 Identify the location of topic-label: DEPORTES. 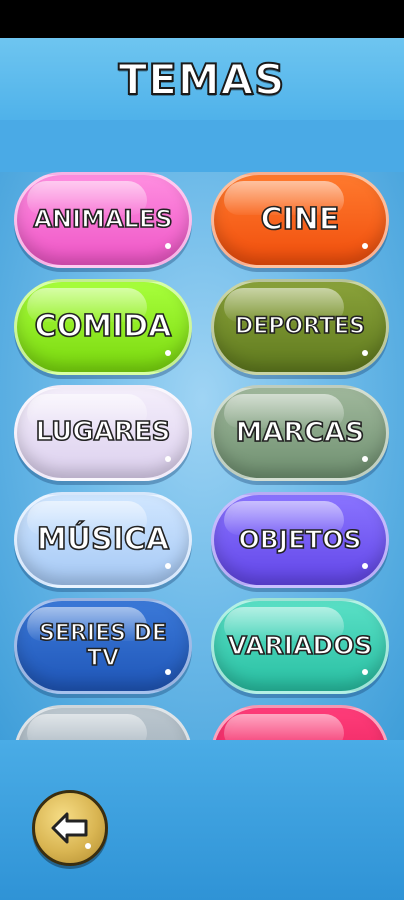
(300, 327).